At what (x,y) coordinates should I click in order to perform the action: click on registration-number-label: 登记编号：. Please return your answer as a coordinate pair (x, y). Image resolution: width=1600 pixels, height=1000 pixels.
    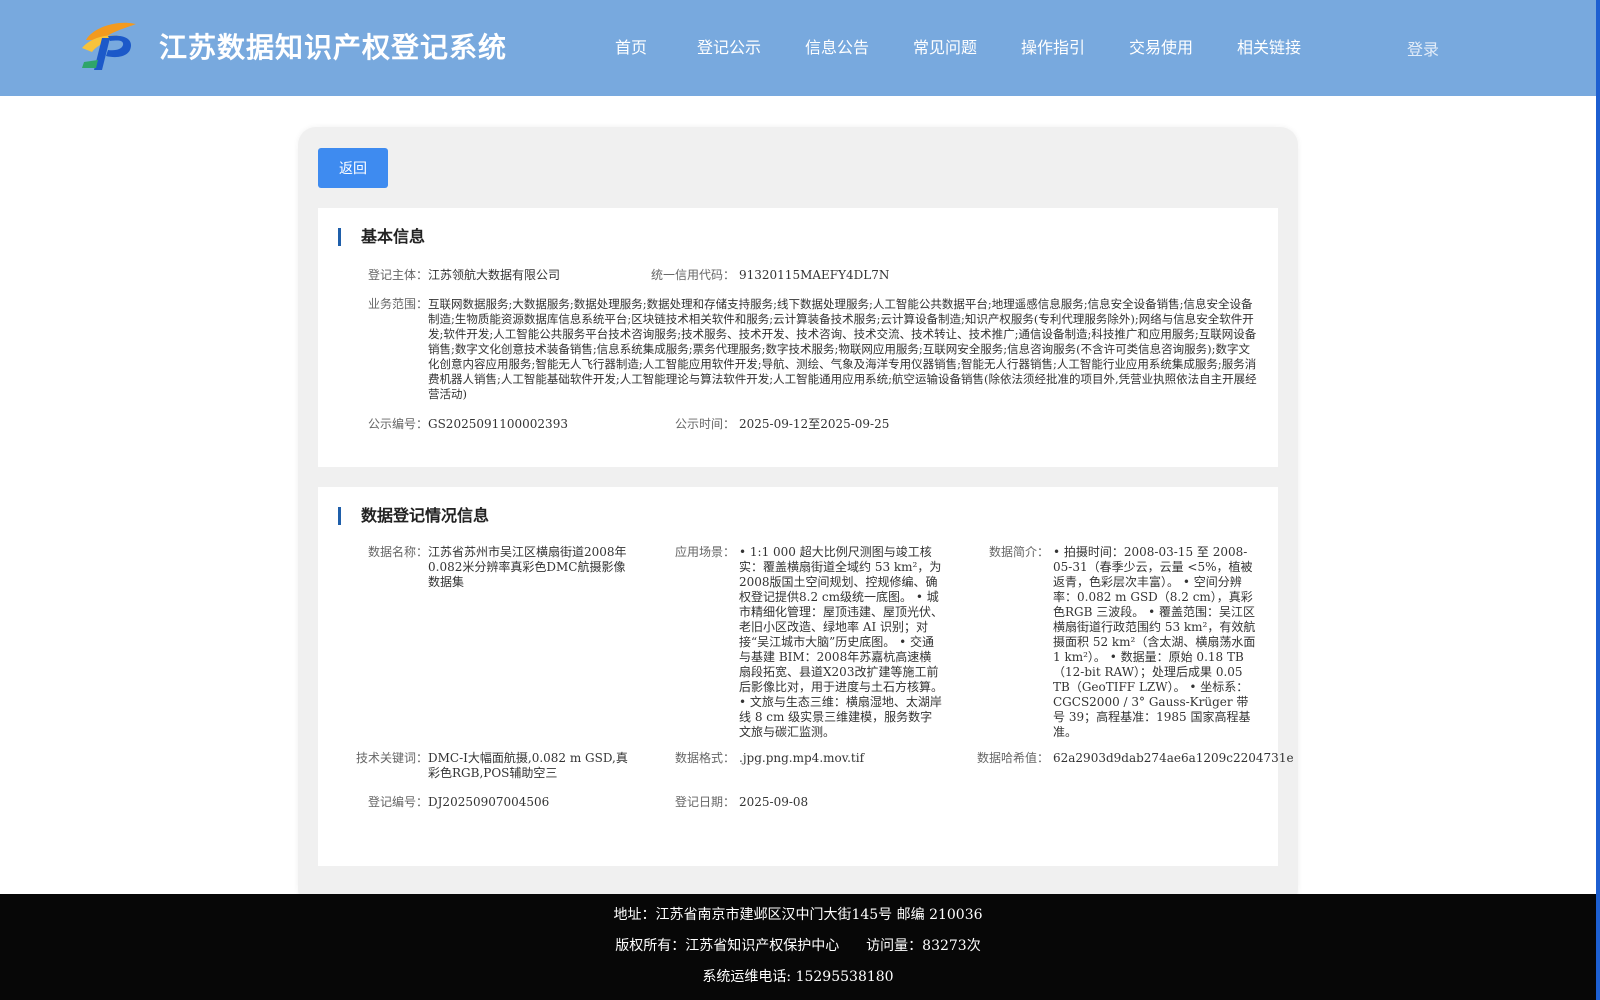
    Looking at the image, I should click on (397, 802).